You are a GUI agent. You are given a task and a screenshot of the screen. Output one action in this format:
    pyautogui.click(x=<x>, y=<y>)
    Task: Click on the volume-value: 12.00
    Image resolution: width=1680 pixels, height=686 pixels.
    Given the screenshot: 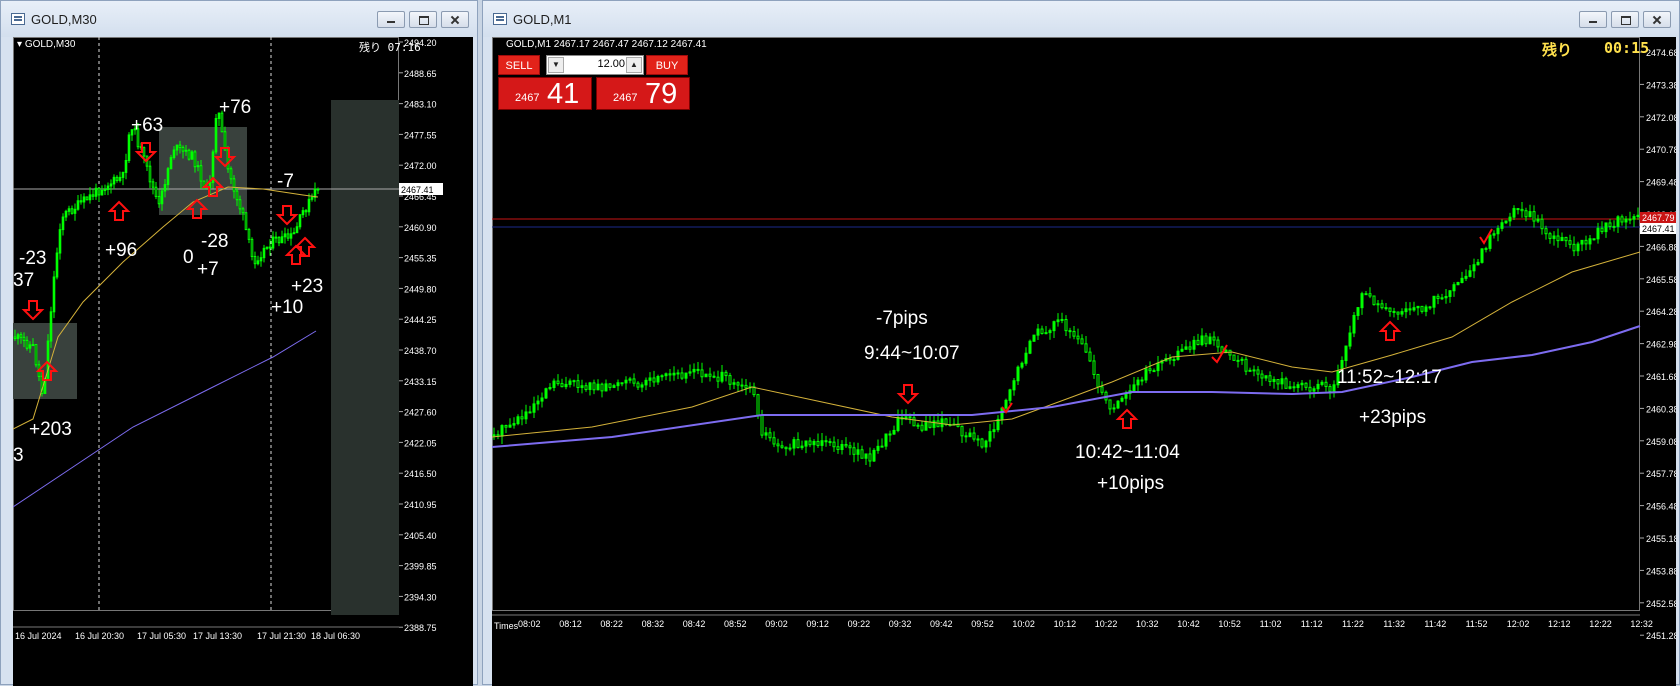 What is the action you would take?
    pyautogui.click(x=595, y=64)
    